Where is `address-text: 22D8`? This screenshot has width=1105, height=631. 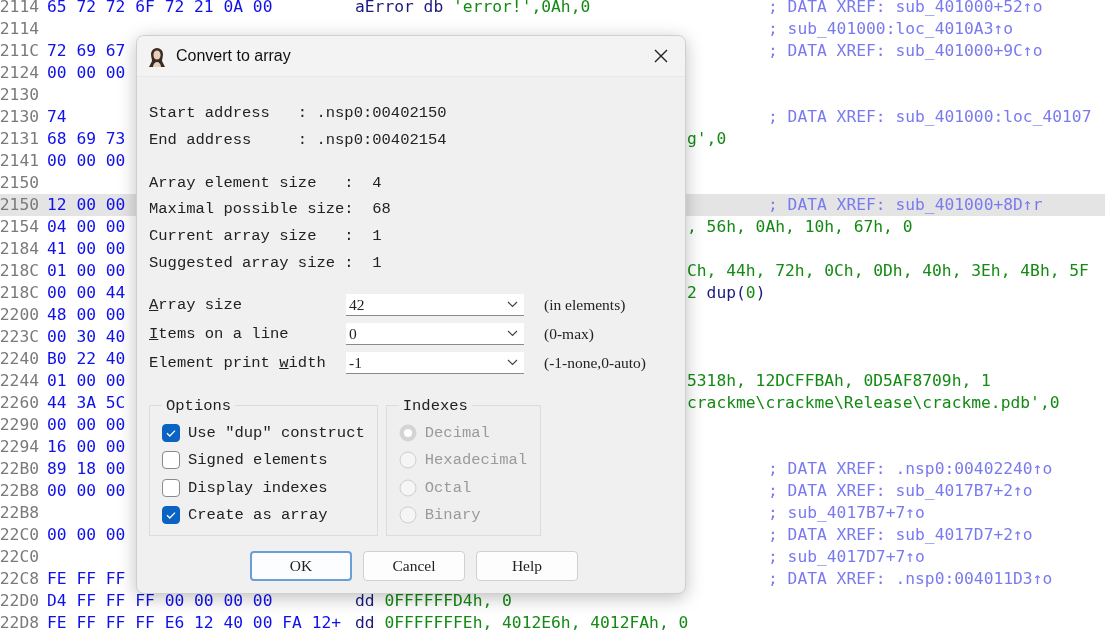 address-text: 22D8 is located at coordinates (19, 622).